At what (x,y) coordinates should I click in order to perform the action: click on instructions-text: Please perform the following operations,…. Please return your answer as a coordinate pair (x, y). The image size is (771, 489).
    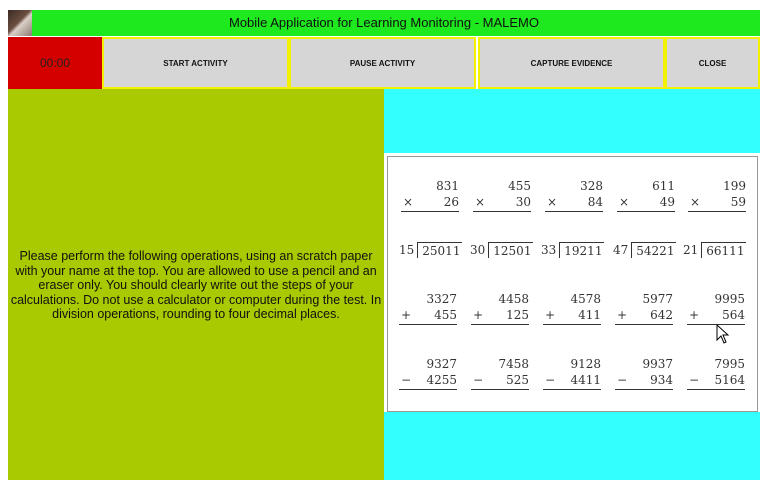
    Looking at the image, I should click on (196, 285).